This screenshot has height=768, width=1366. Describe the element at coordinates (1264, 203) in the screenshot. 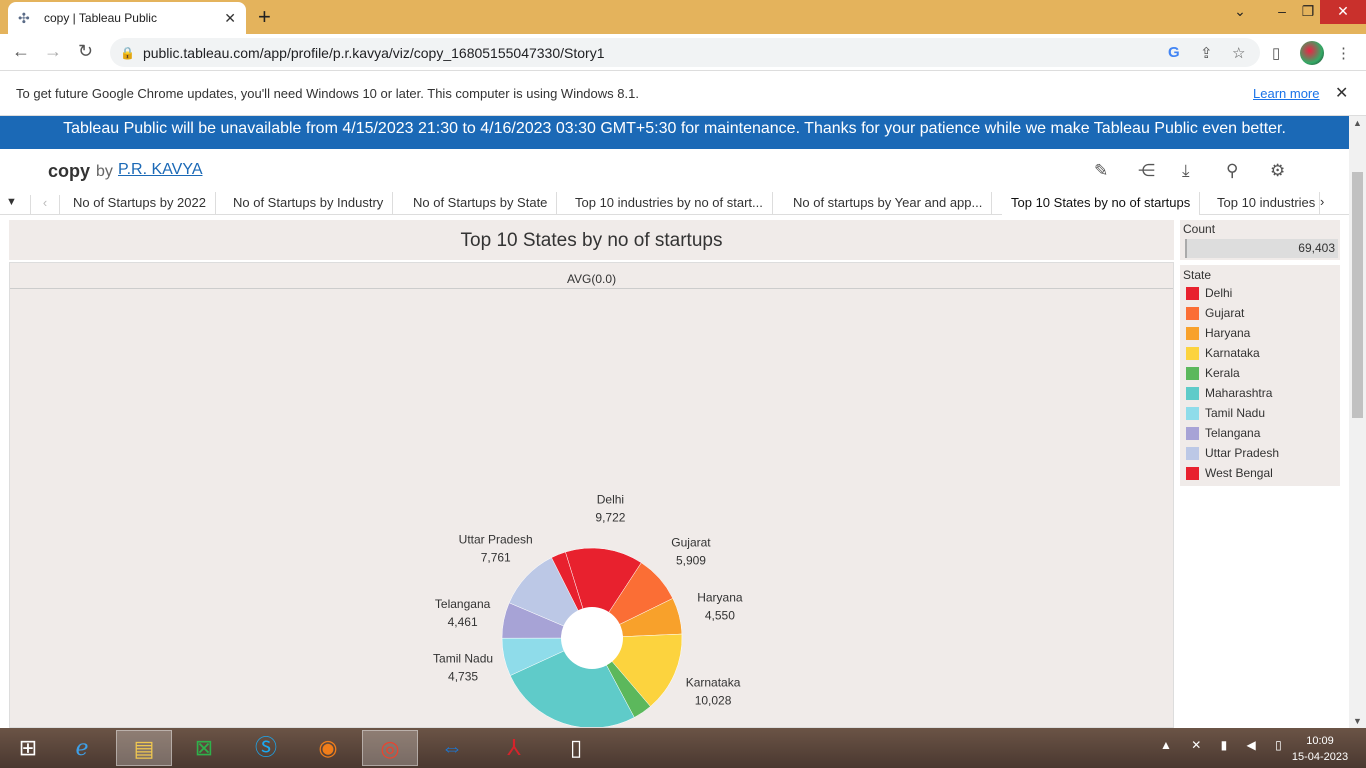

I see `story-tab: Top 10 industries` at that location.